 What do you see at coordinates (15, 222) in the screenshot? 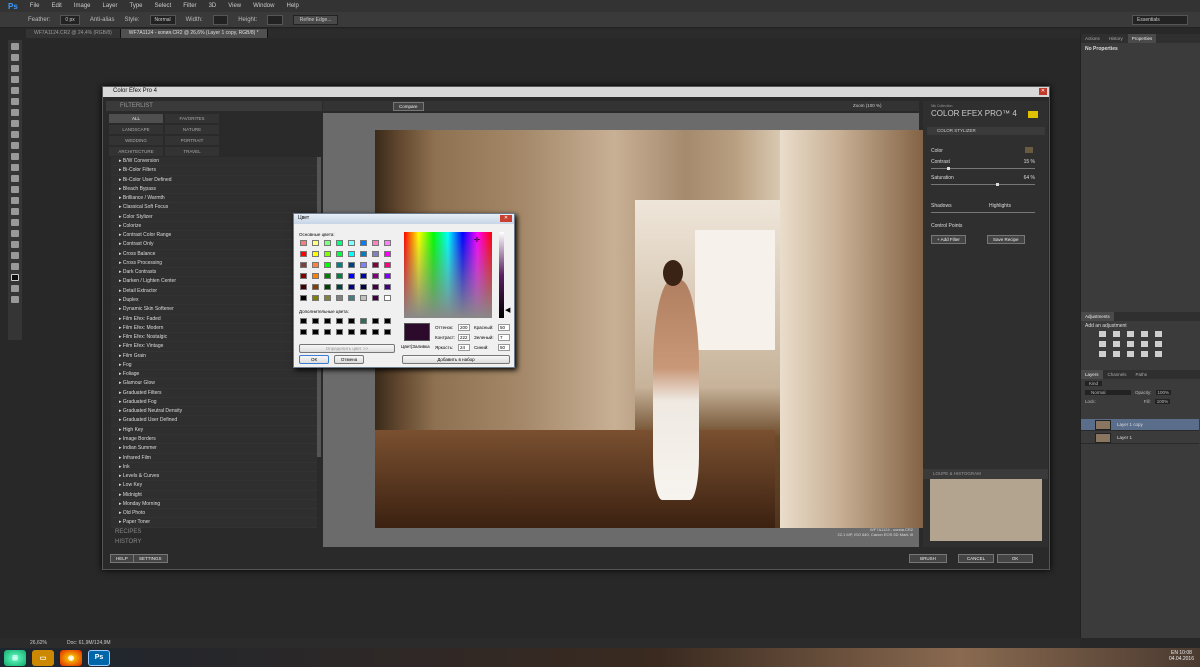
I see `path-select-tool-icon` at bounding box center [15, 222].